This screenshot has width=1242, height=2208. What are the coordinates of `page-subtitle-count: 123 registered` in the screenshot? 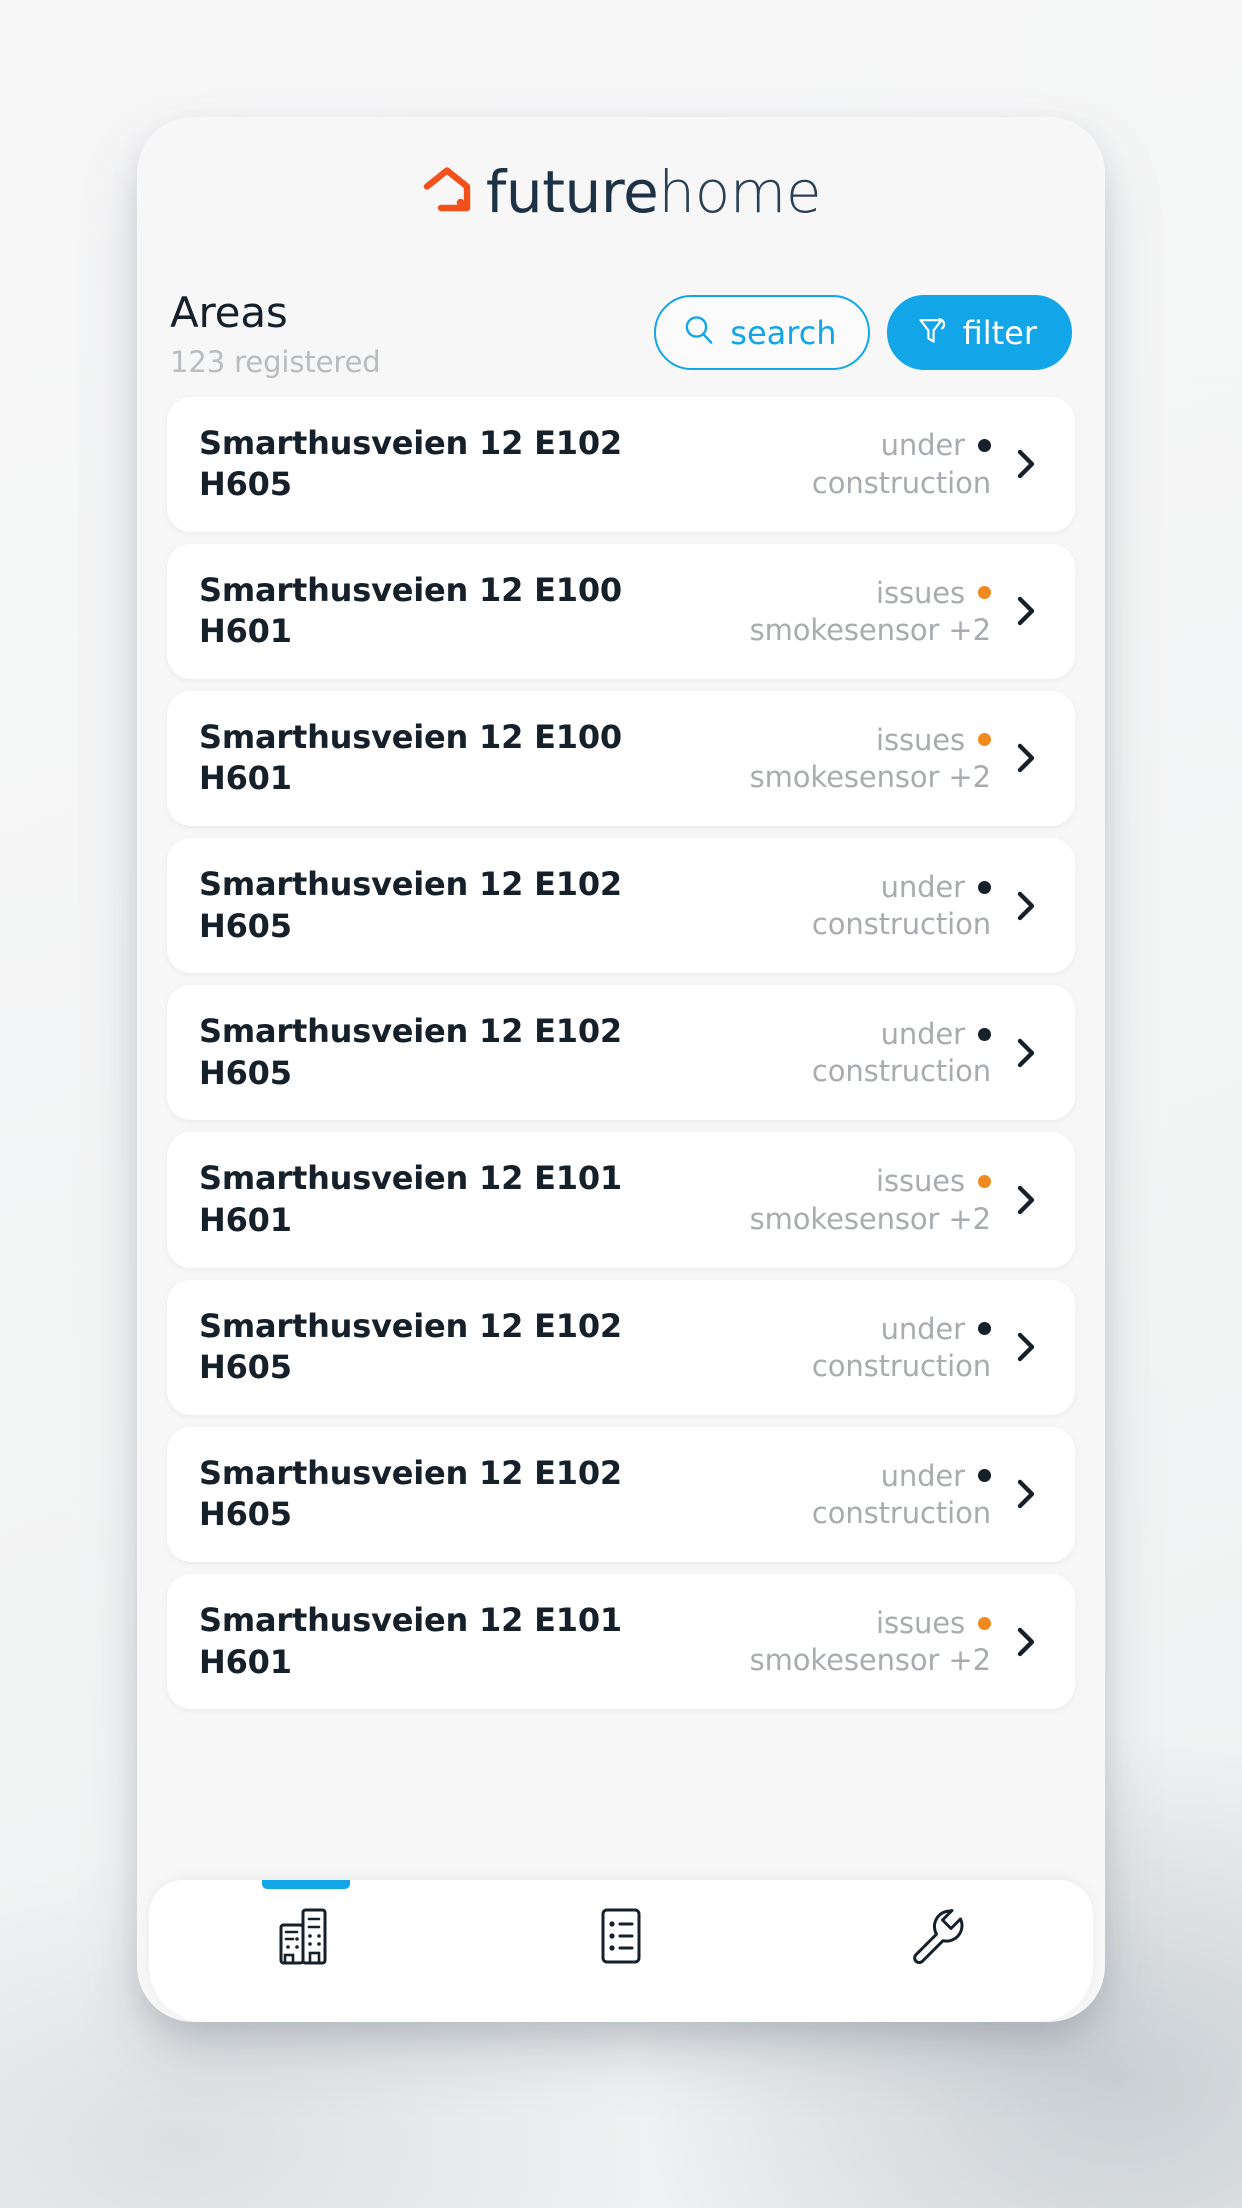 It's located at (275, 361).